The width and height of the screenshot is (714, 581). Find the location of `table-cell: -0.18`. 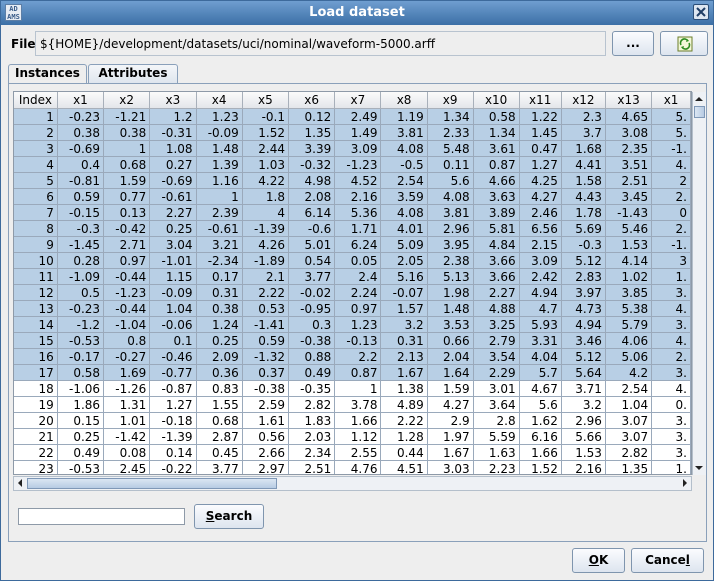

table-cell: -0.18 is located at coordinates (173, 420).